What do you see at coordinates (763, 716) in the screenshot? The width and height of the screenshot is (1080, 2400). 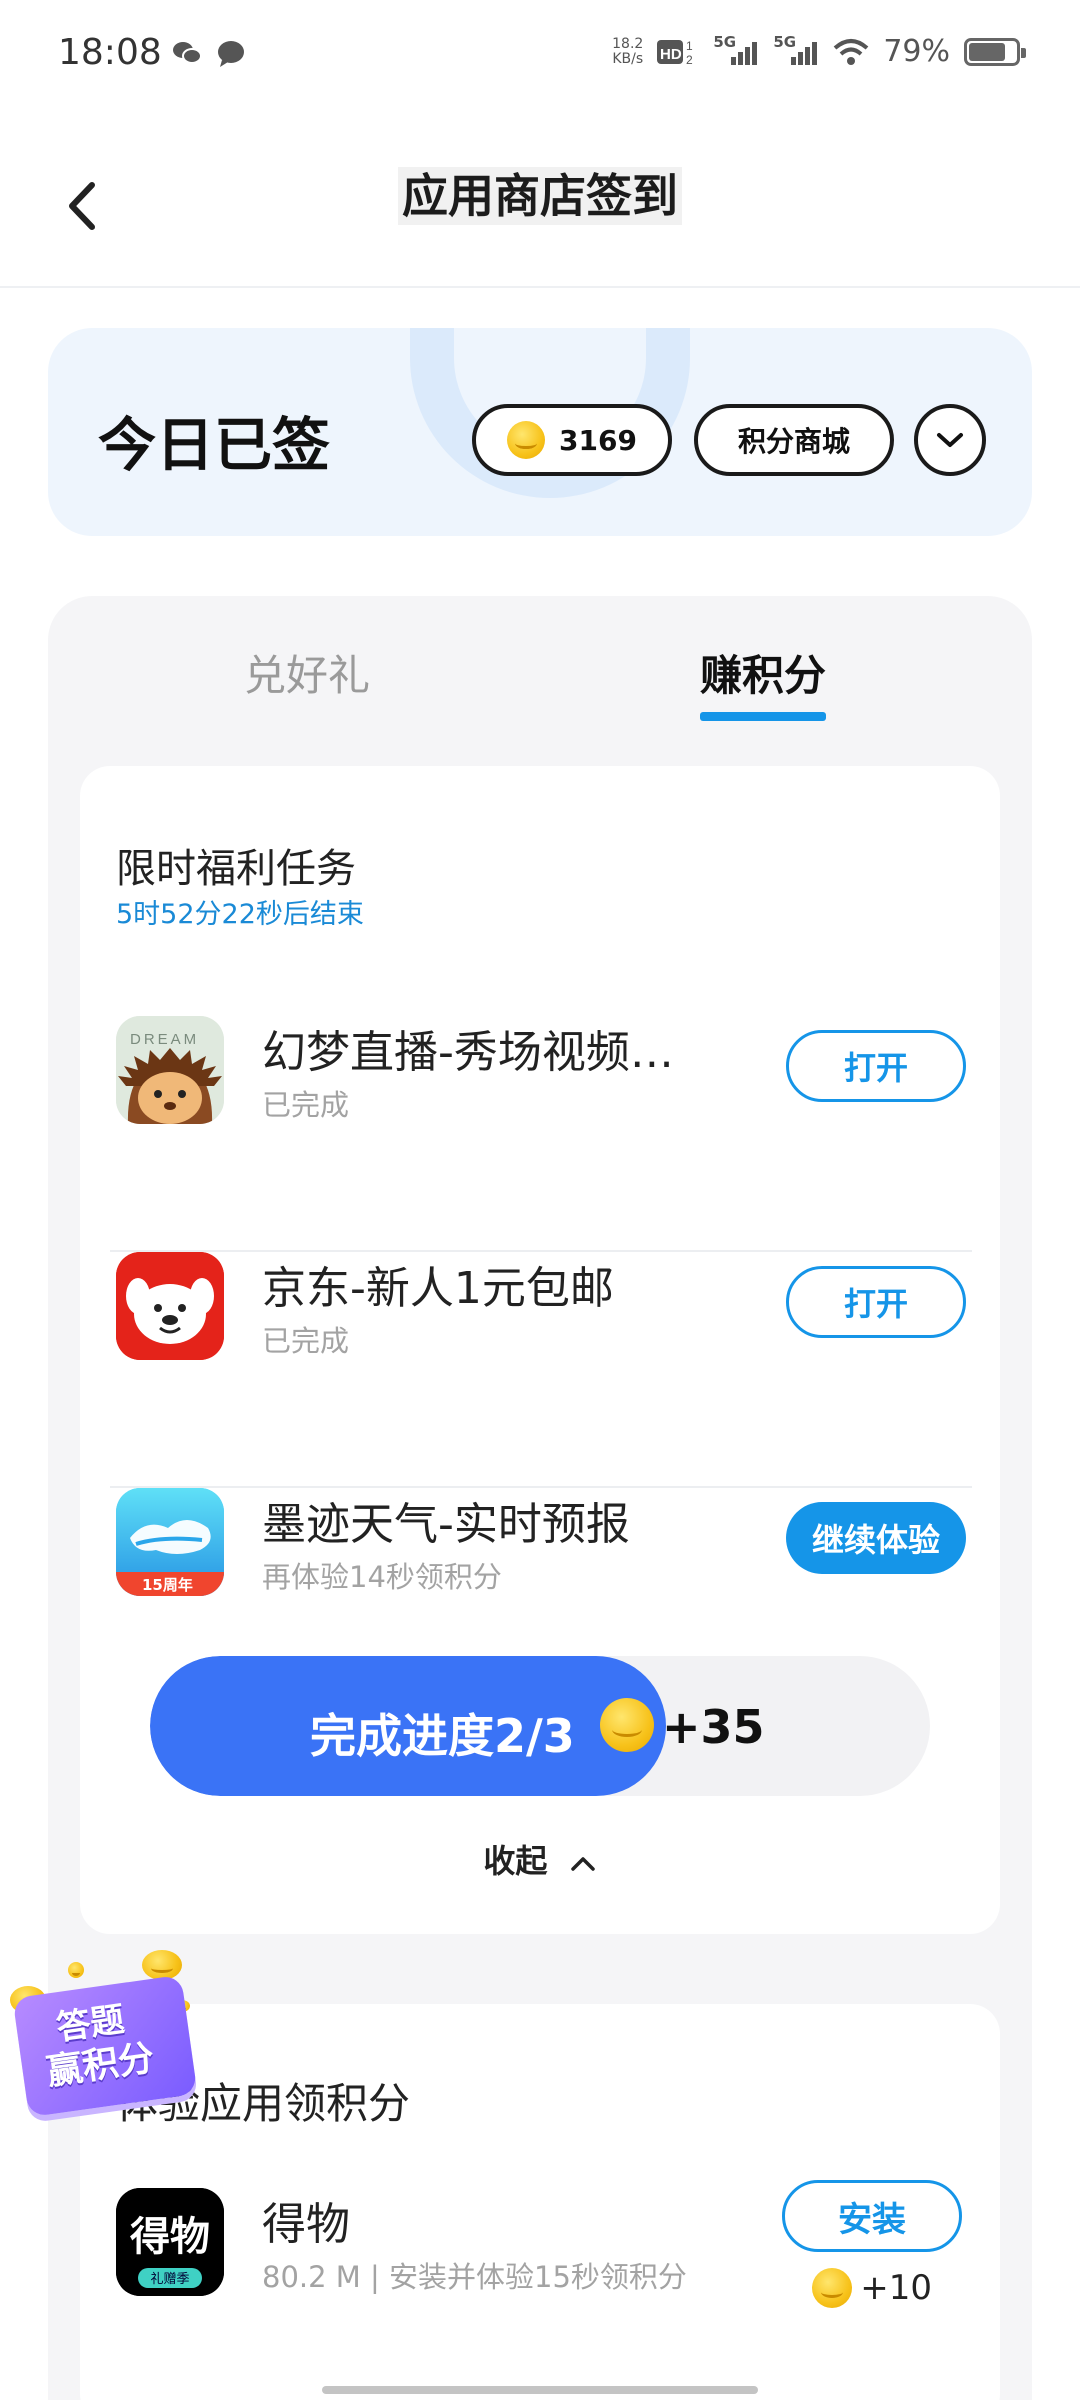 I see `active-tab-indicator` at bounding box center [763, 716].